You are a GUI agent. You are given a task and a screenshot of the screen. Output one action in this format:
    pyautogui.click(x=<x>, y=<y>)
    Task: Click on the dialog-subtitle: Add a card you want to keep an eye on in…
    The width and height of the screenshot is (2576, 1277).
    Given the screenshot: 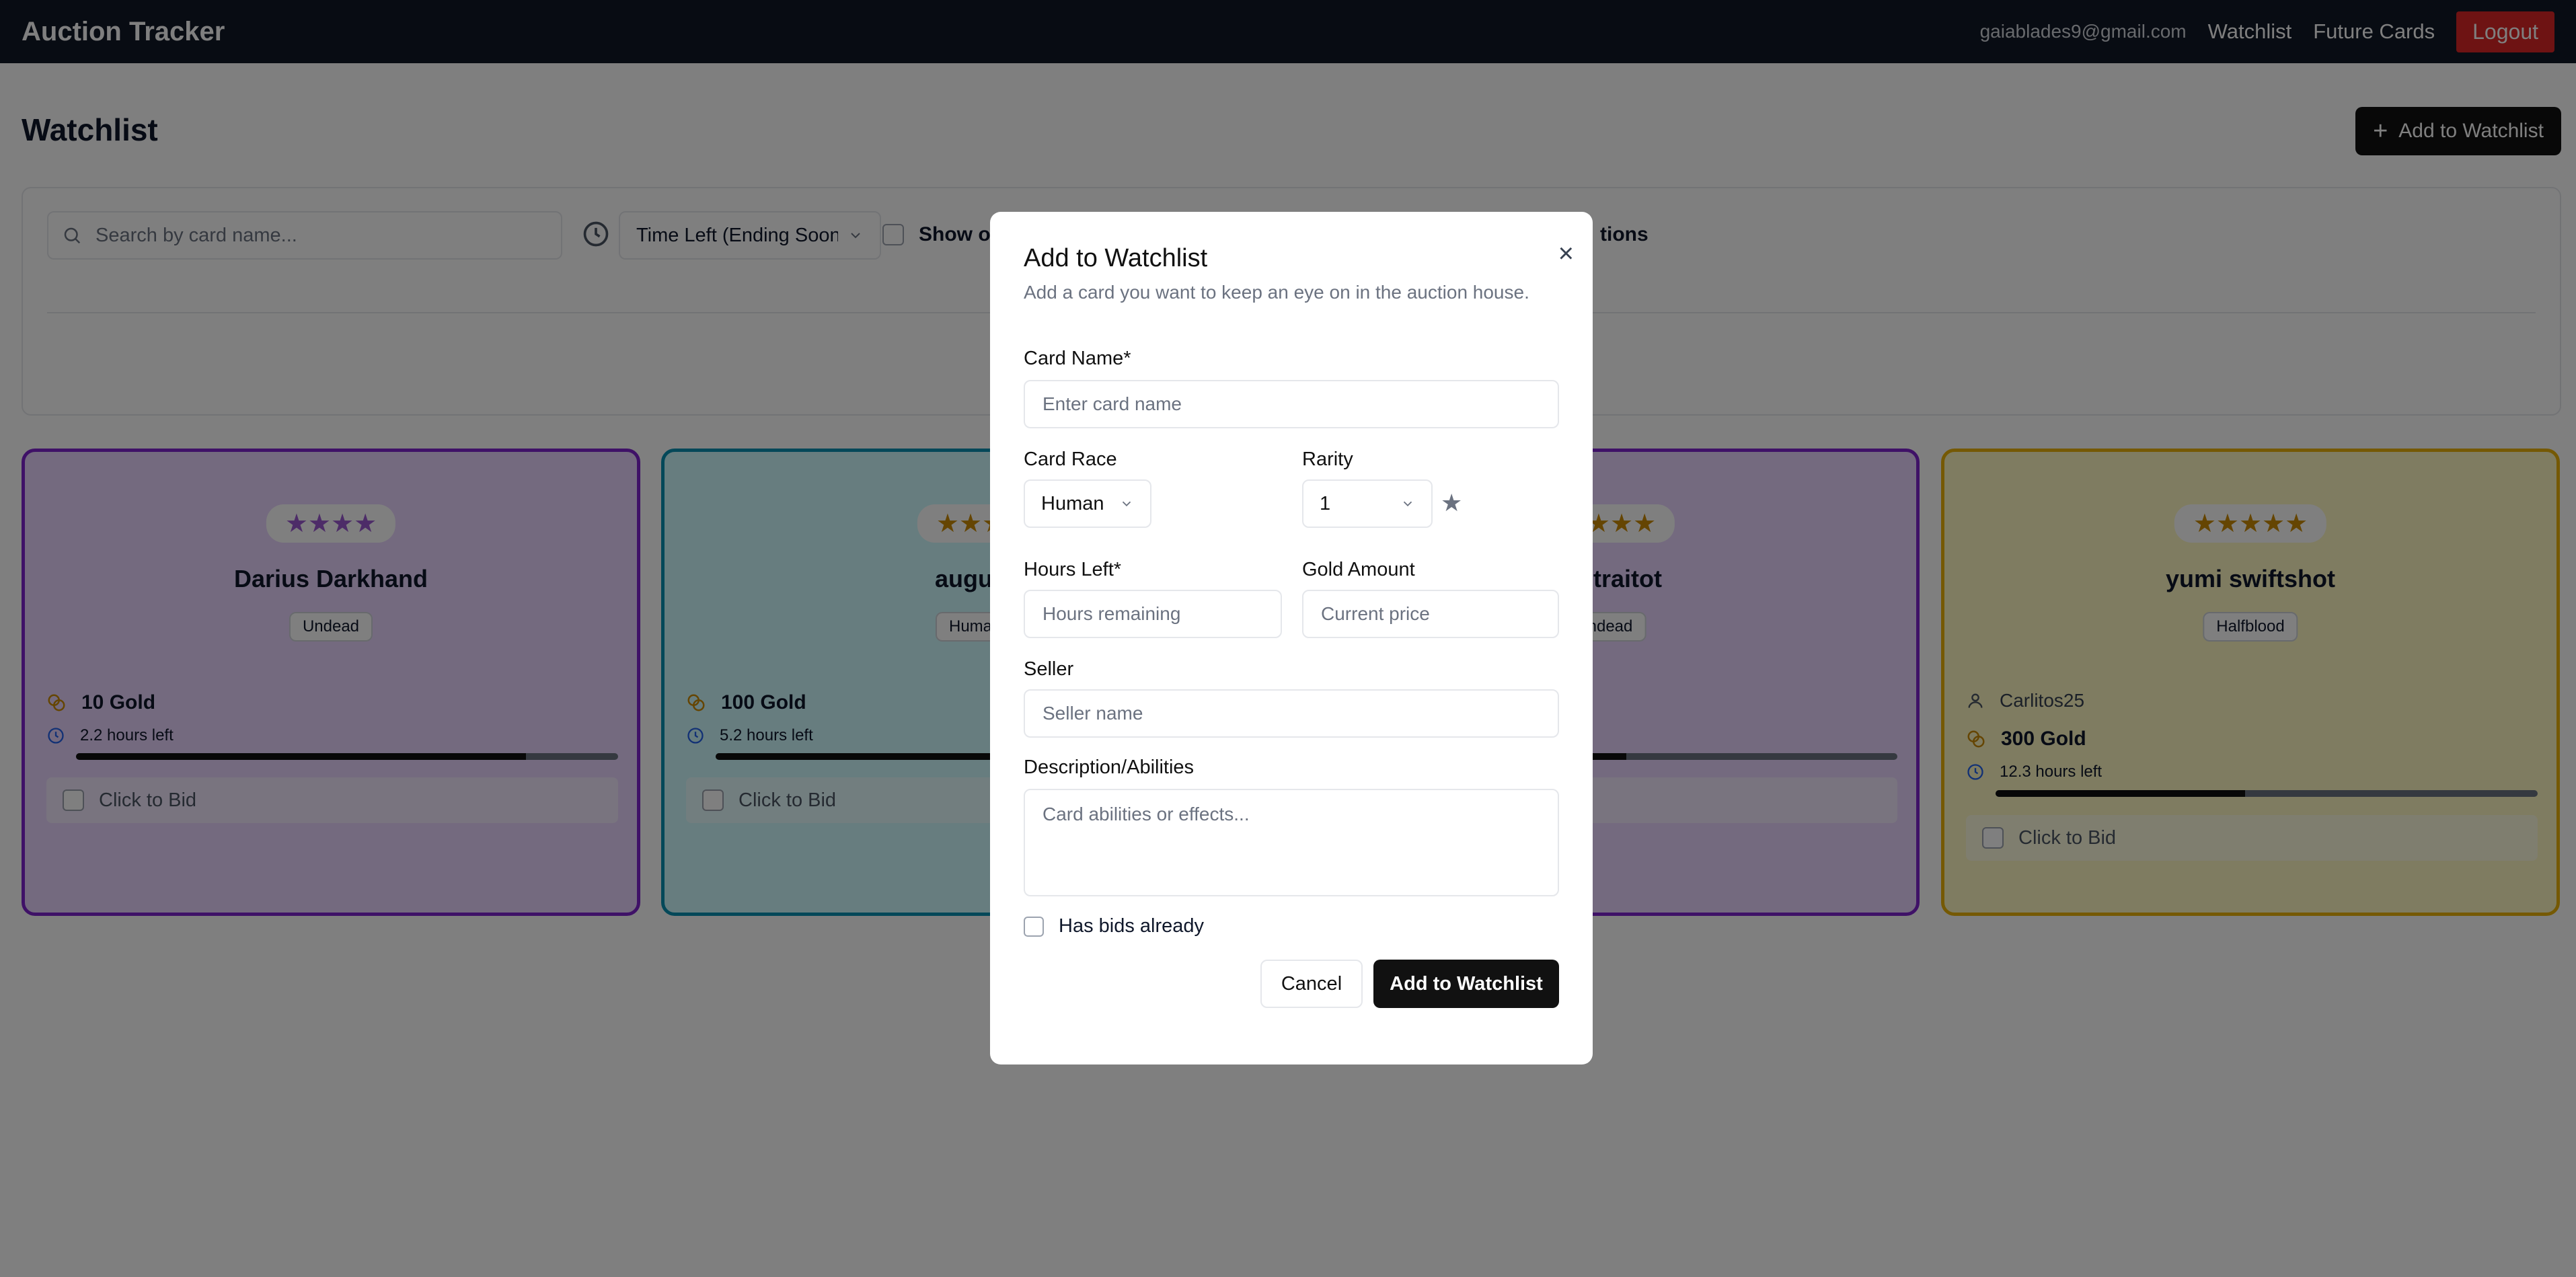 What is the action you would take?
    pyautogui.click(x=1276, y=292)
    